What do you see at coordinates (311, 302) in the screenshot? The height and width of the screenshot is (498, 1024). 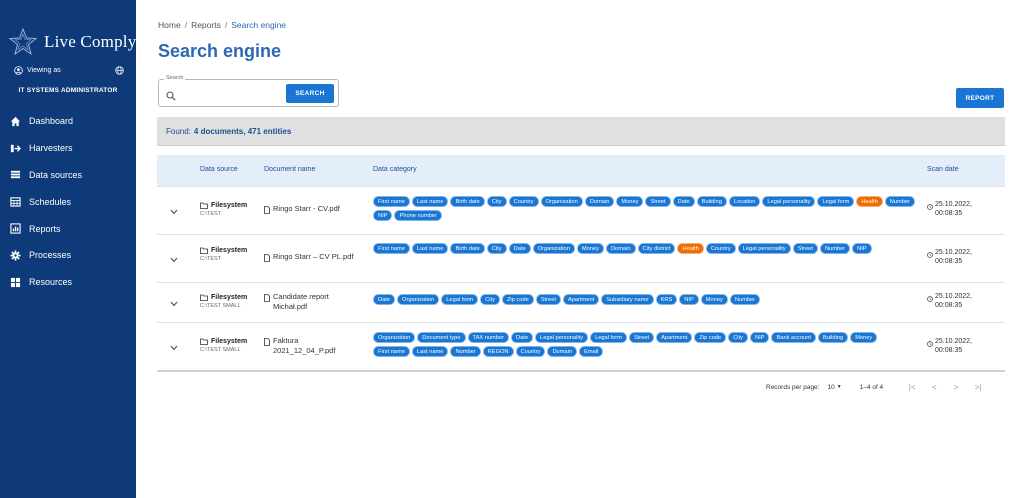 I see `document-name-cell: Candidate report Michał.pdf` at bounding box center [311, 302].